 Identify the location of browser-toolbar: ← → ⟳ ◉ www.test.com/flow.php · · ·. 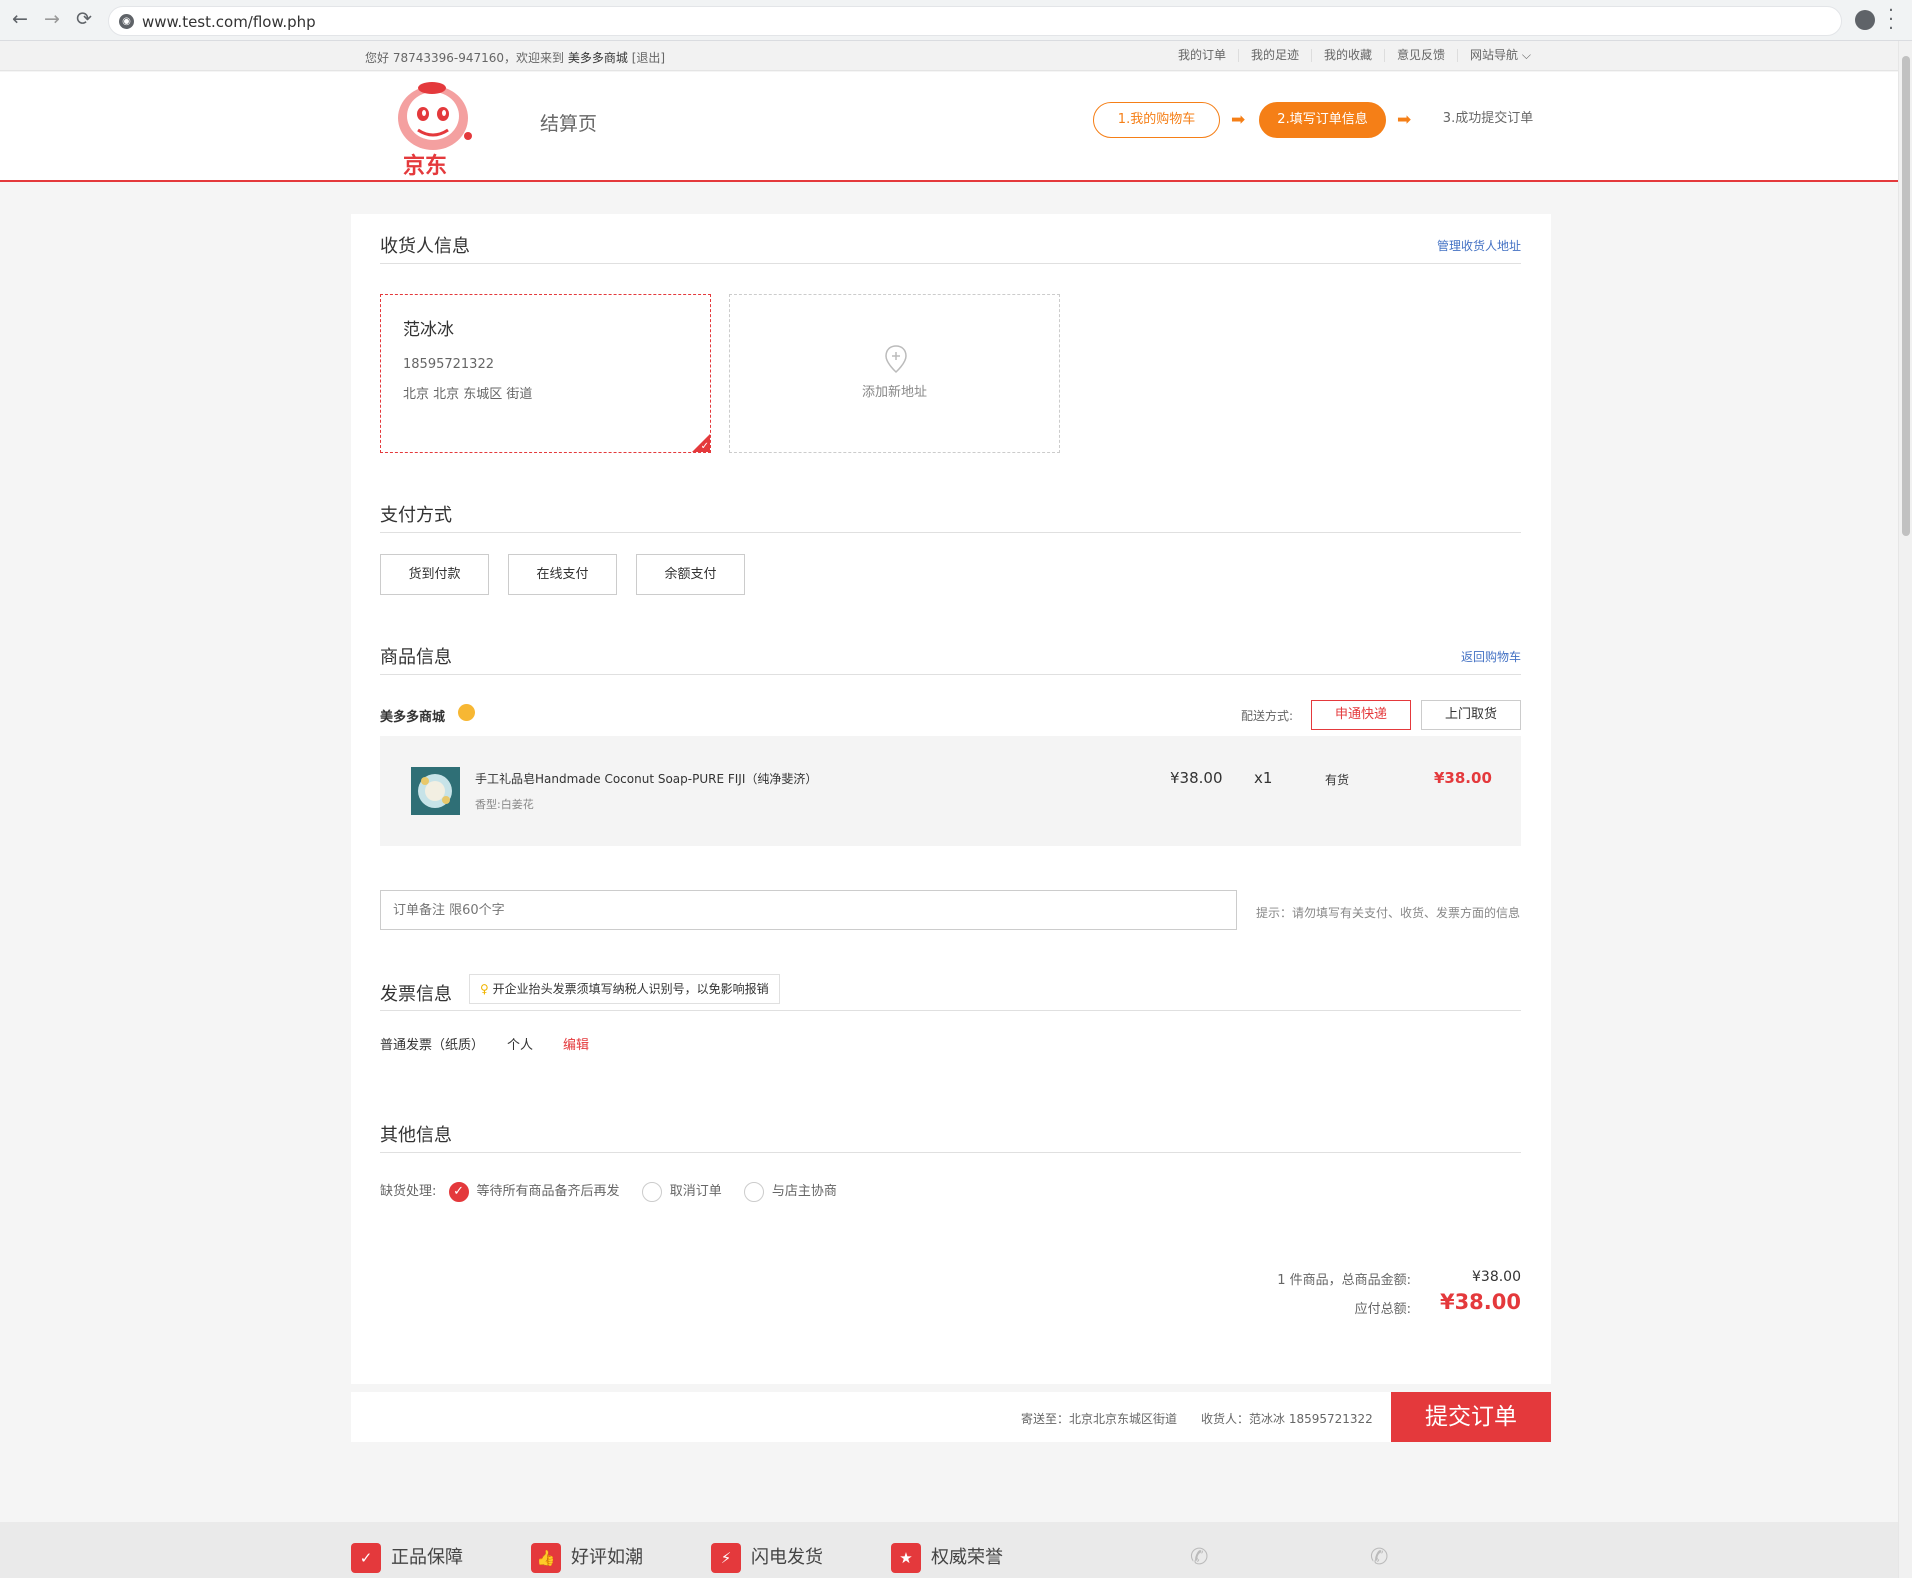
(956, 20).